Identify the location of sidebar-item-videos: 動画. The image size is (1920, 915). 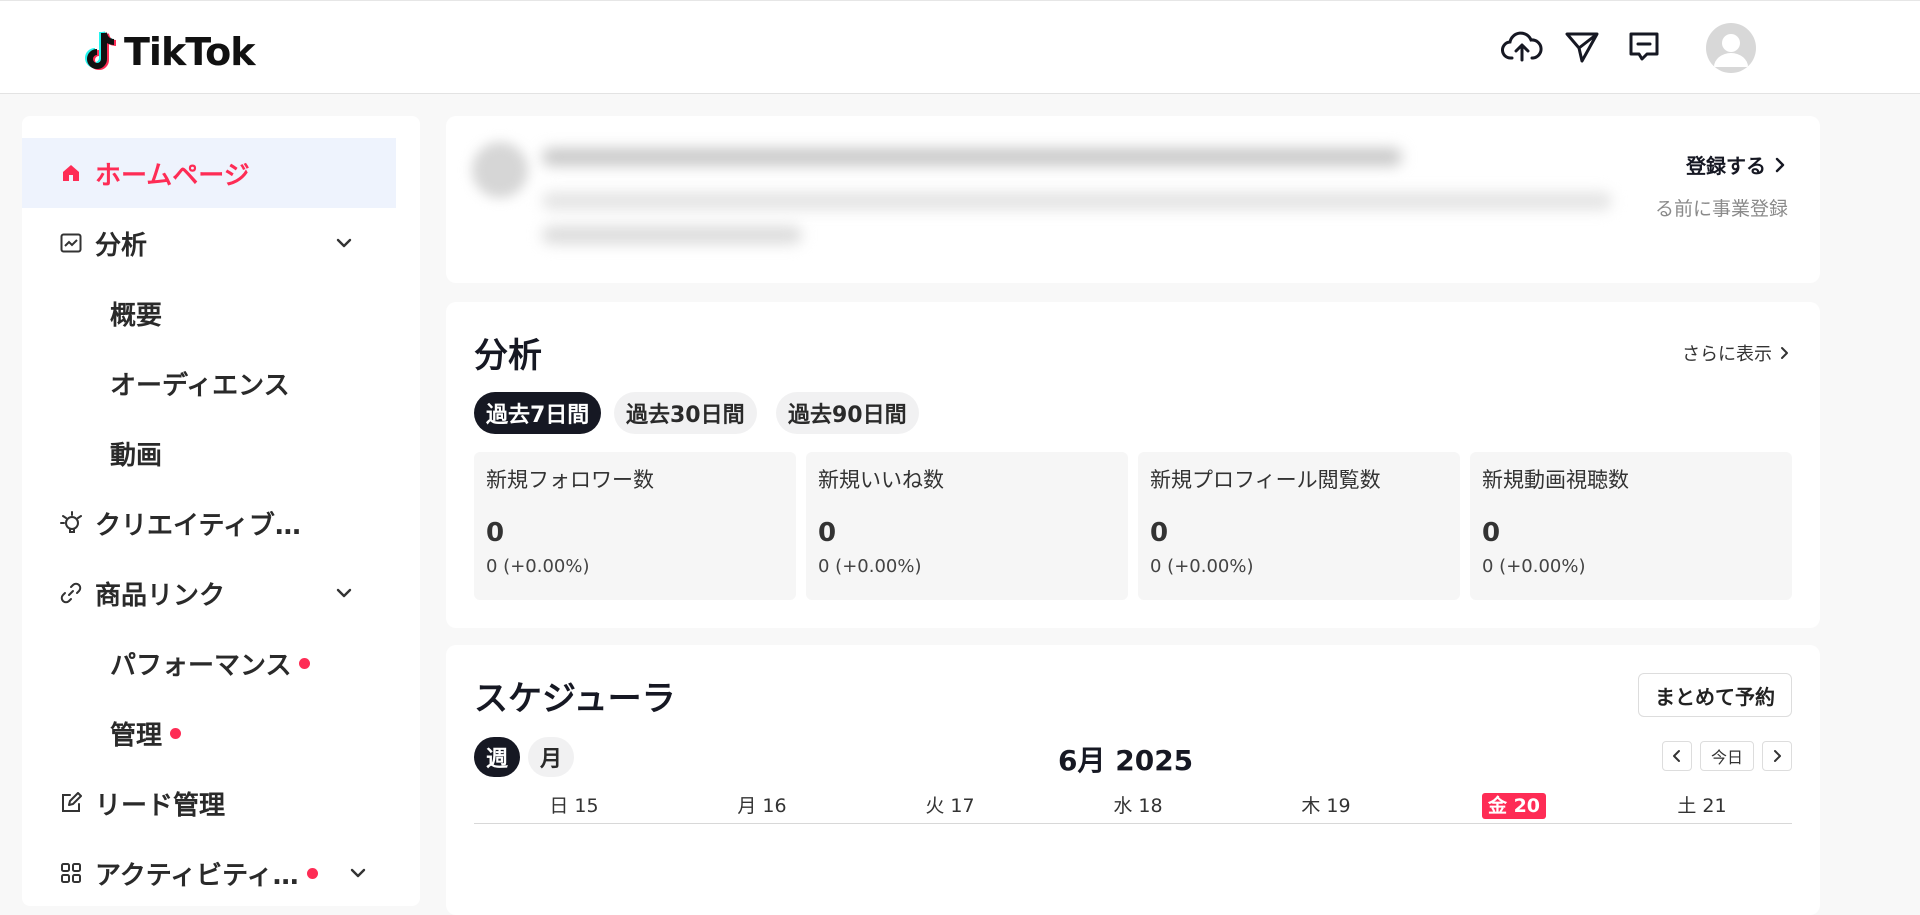
(209, 453).